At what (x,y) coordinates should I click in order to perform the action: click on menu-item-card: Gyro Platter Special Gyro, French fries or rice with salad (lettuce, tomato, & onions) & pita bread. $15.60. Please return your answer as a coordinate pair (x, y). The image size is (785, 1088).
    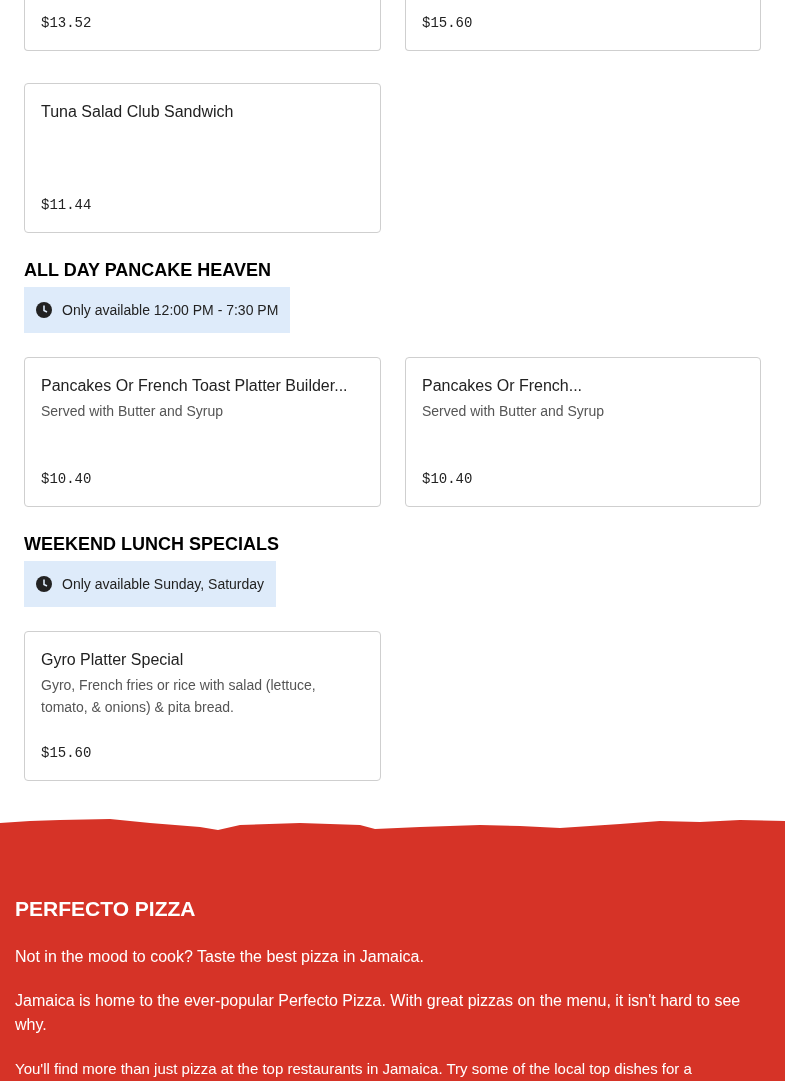
    Looking at the image, I should click on (202, 706).